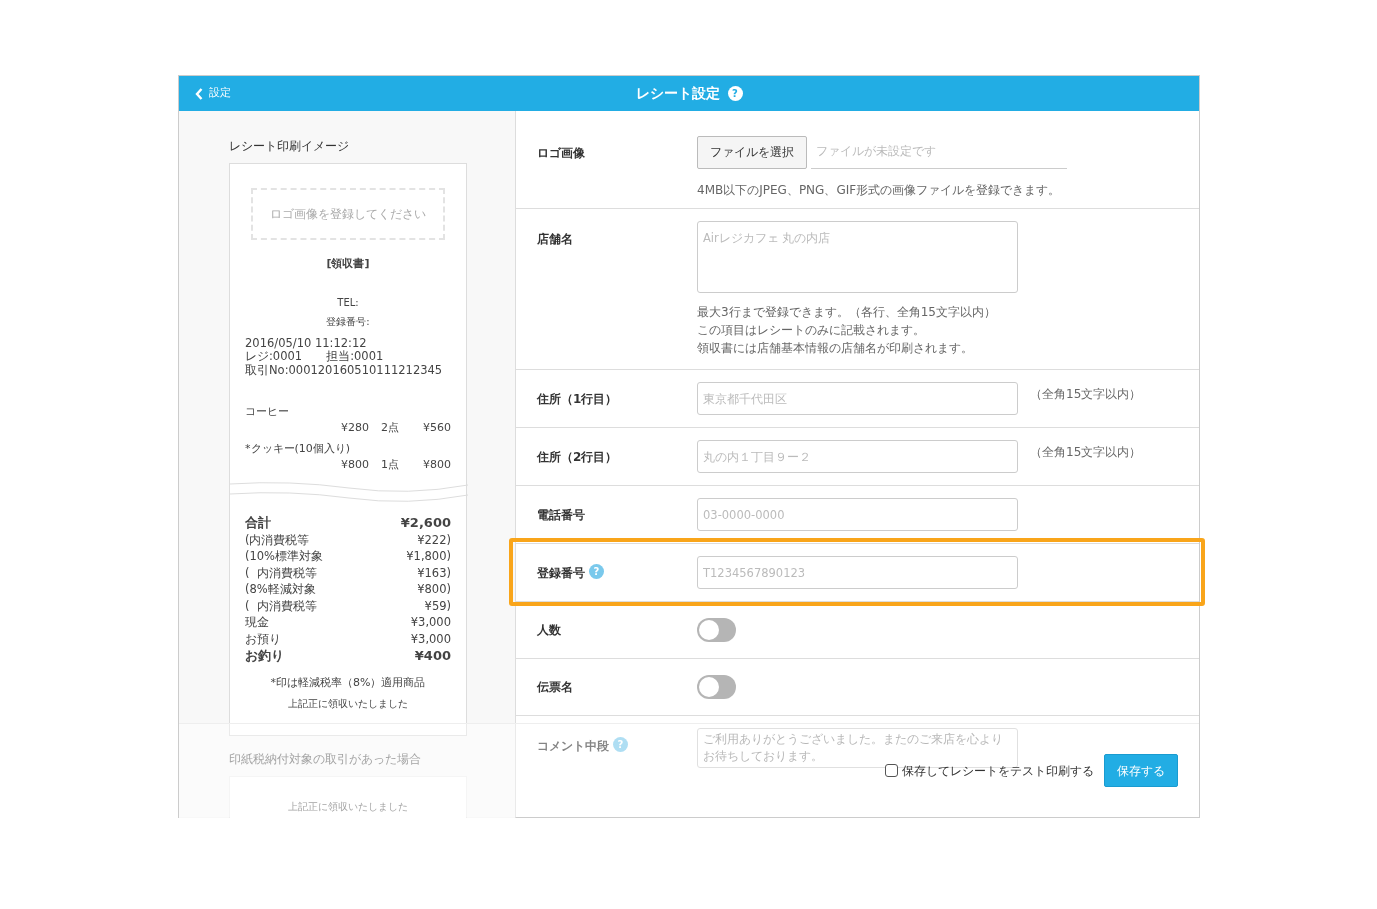 Image resolution: width=1377 pixels, height=909 pixels. Describe the element at coordinates (306, 343) in the screenshot. I see `receipt-meta-line: 2016/05/10 11:12:12` at that location.